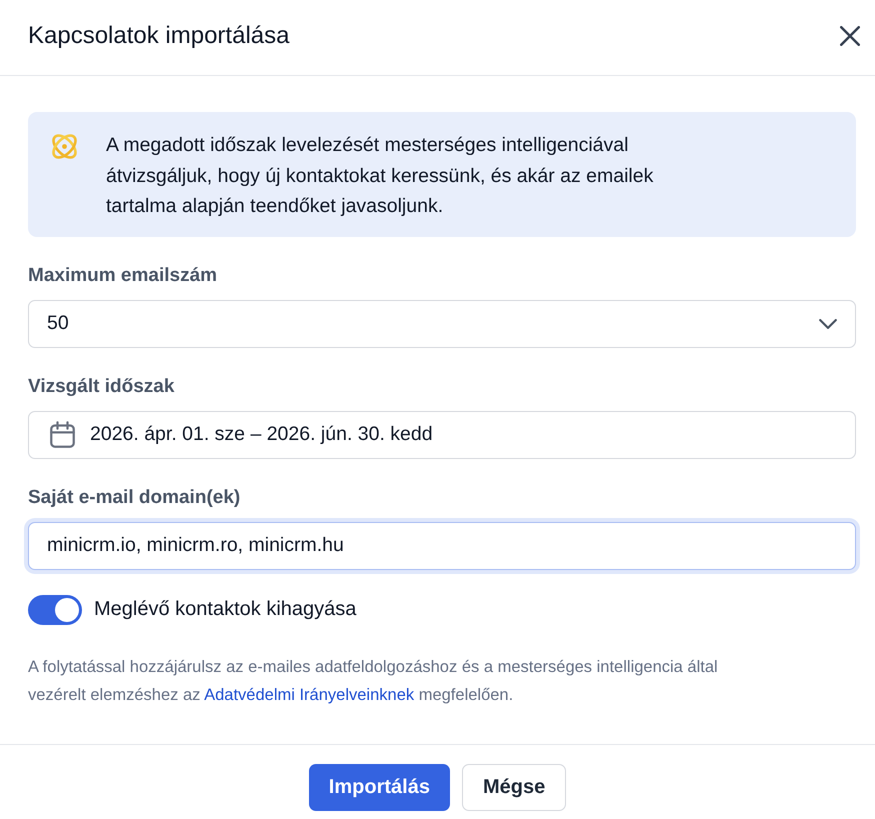 The image size is (875, 819). What do you see at coordinates (373, 681) in the screenshot?
I see `consent-text: A folytatással hozzájárulsz az e-mailes adatfeldolgozáshoz és a mesterséges intelligencia által vezérelt elemzéshez az Adatvédelmi Irányelveinknek megfelelően.` at bounding box center [373, 681].